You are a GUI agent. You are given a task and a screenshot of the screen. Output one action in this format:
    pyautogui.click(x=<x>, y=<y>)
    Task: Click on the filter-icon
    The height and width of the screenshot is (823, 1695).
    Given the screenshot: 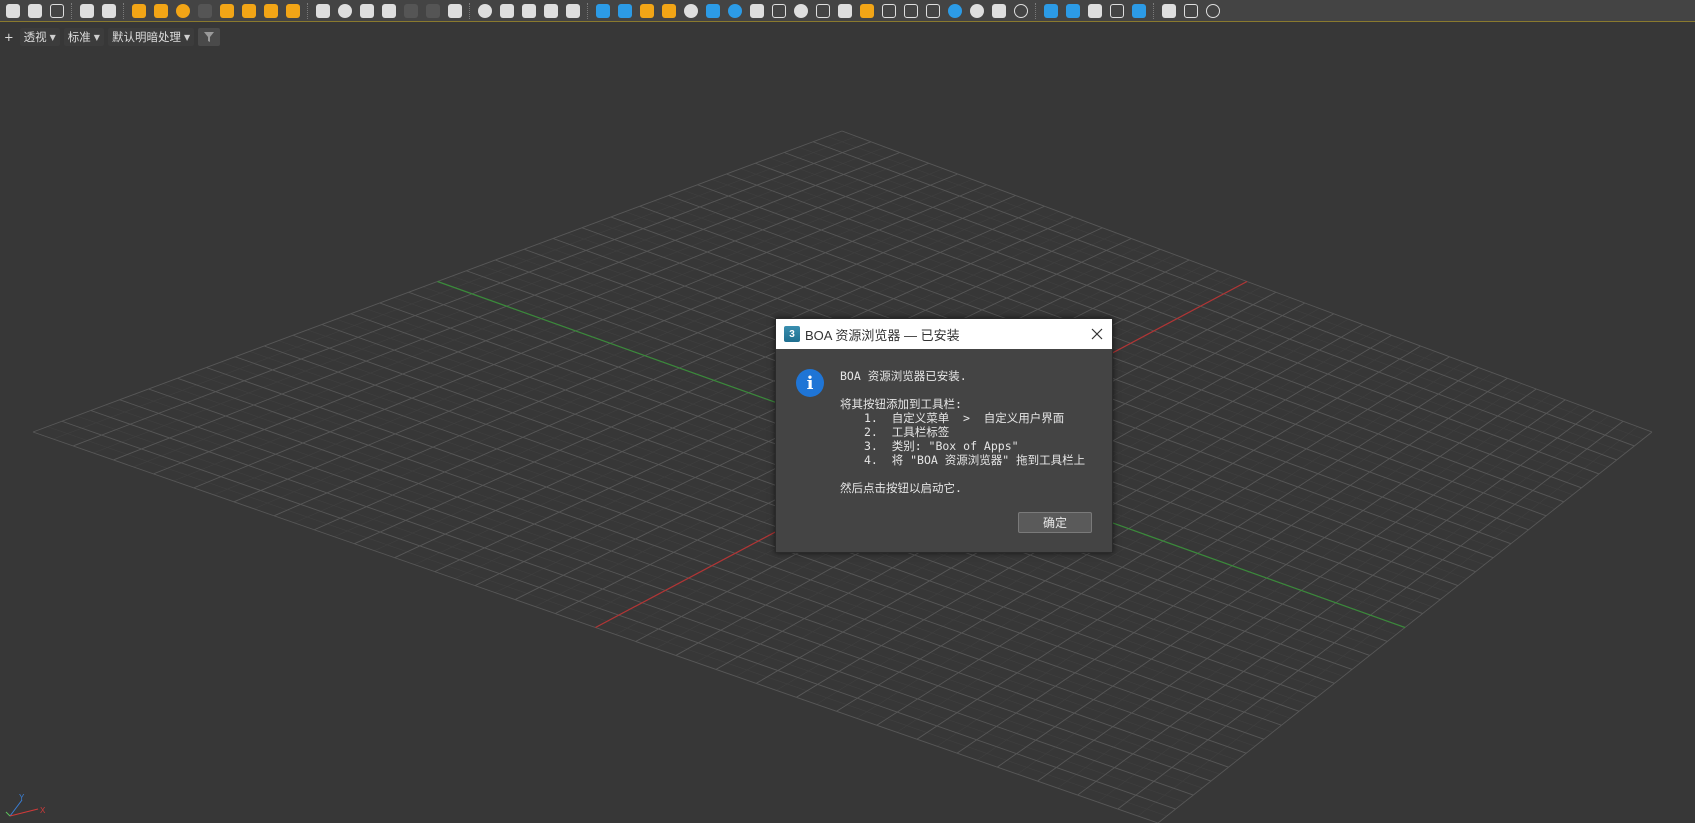 What is the action you would take?
    pyautogui.click(x=209, y=37)
    